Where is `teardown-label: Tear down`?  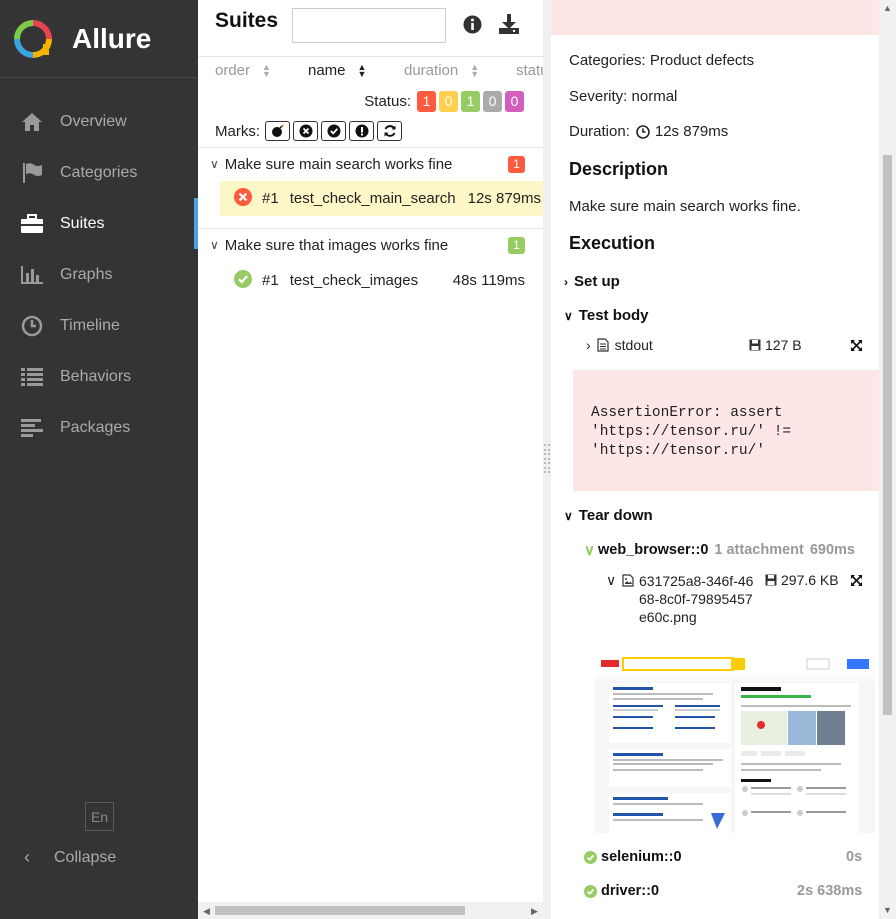 teardown-label: Tear down is located at coordinates (615, 515).